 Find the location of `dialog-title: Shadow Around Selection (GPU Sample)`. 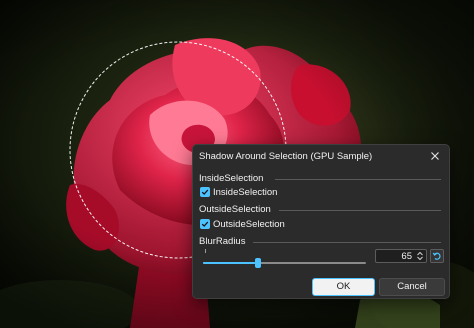

dialog-title: Shadow Around Selection (GPU Sample) is located at coordinates (286, 156).